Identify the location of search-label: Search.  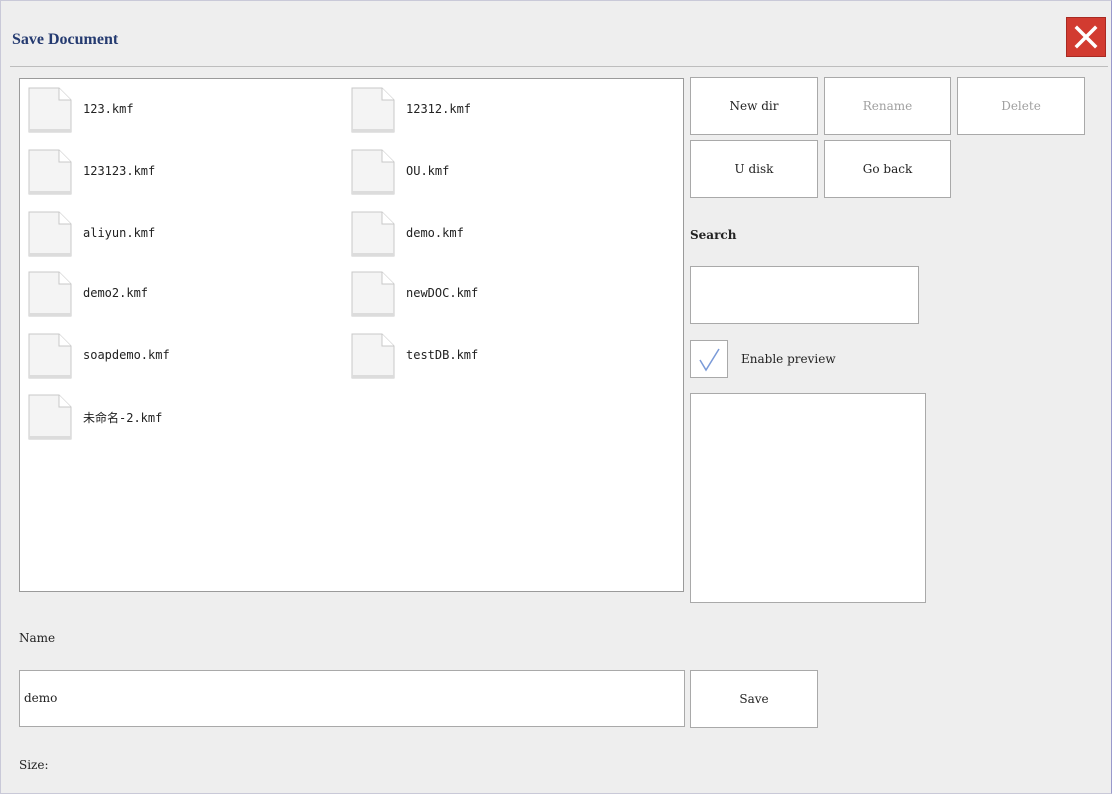
(713, 235).